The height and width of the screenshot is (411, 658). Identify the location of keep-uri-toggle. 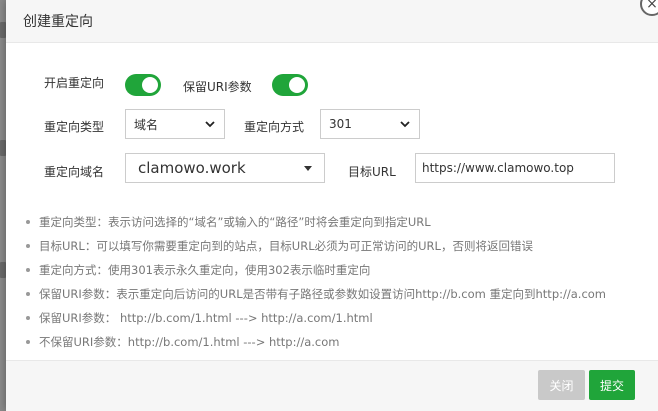
(290, 85).